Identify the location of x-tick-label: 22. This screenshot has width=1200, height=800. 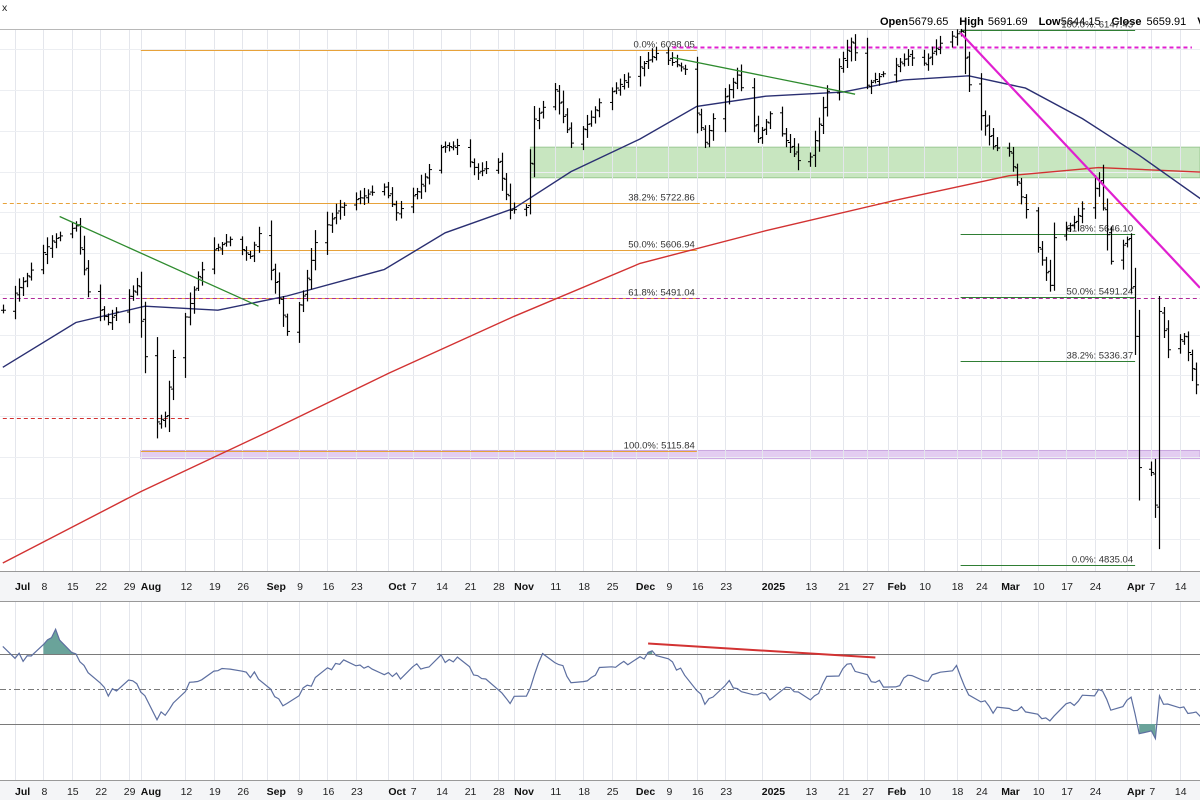
(101, 587).